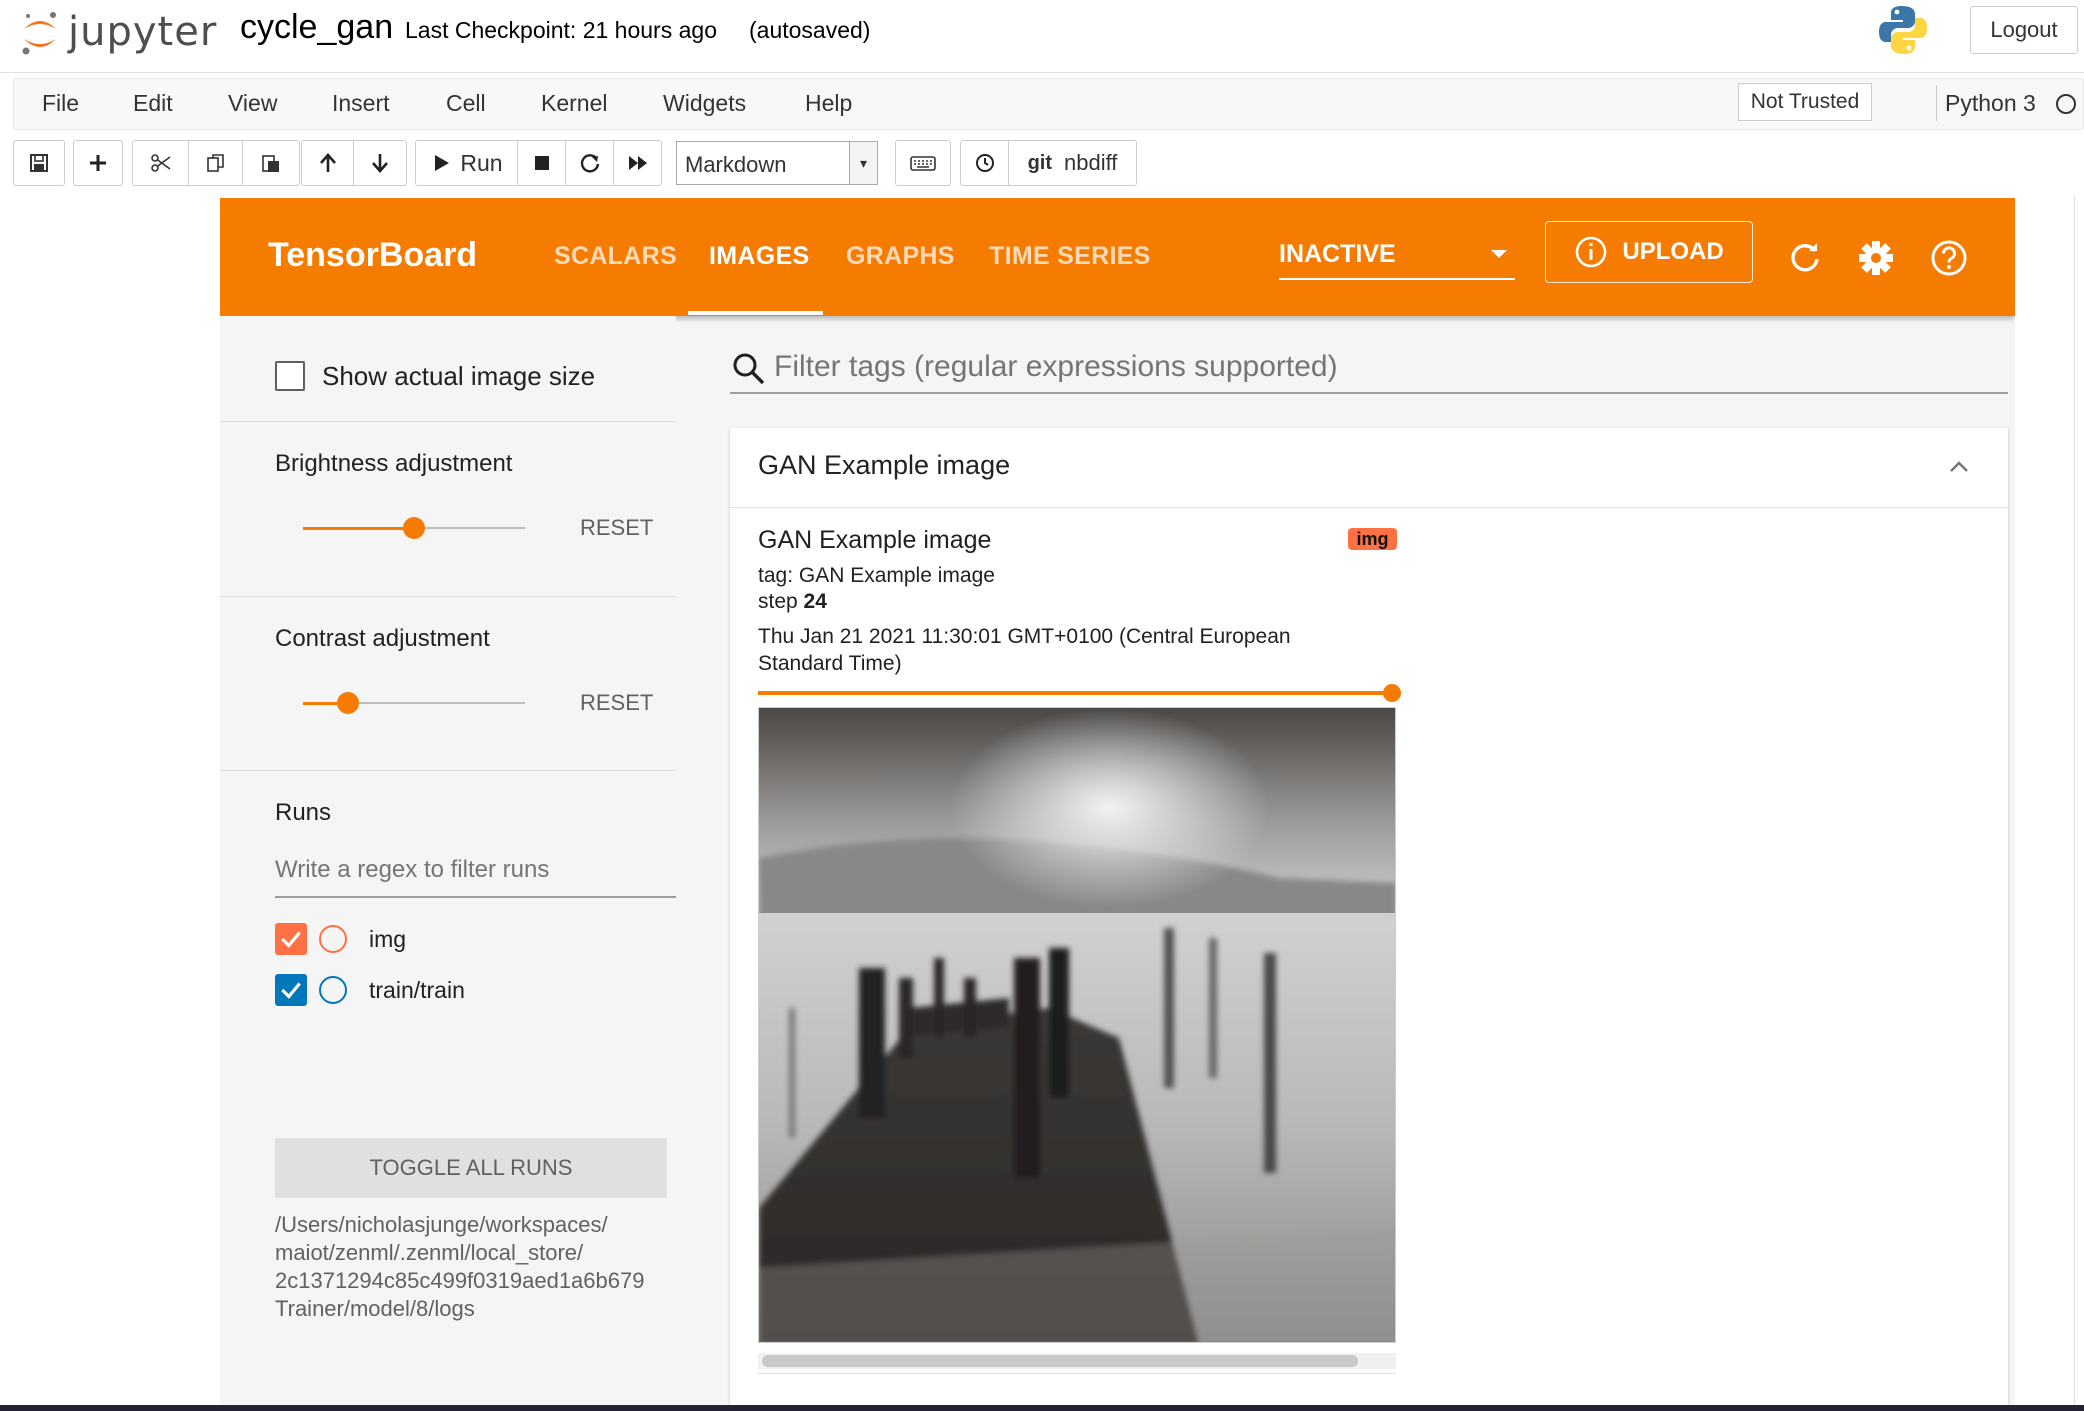 Image resolution: width=2084 pixels, height=1411 pixels. What do you see at coordinates (1805, 258) in the screenshot?
I see `reload-icon` at bounding box center [1805, 258].